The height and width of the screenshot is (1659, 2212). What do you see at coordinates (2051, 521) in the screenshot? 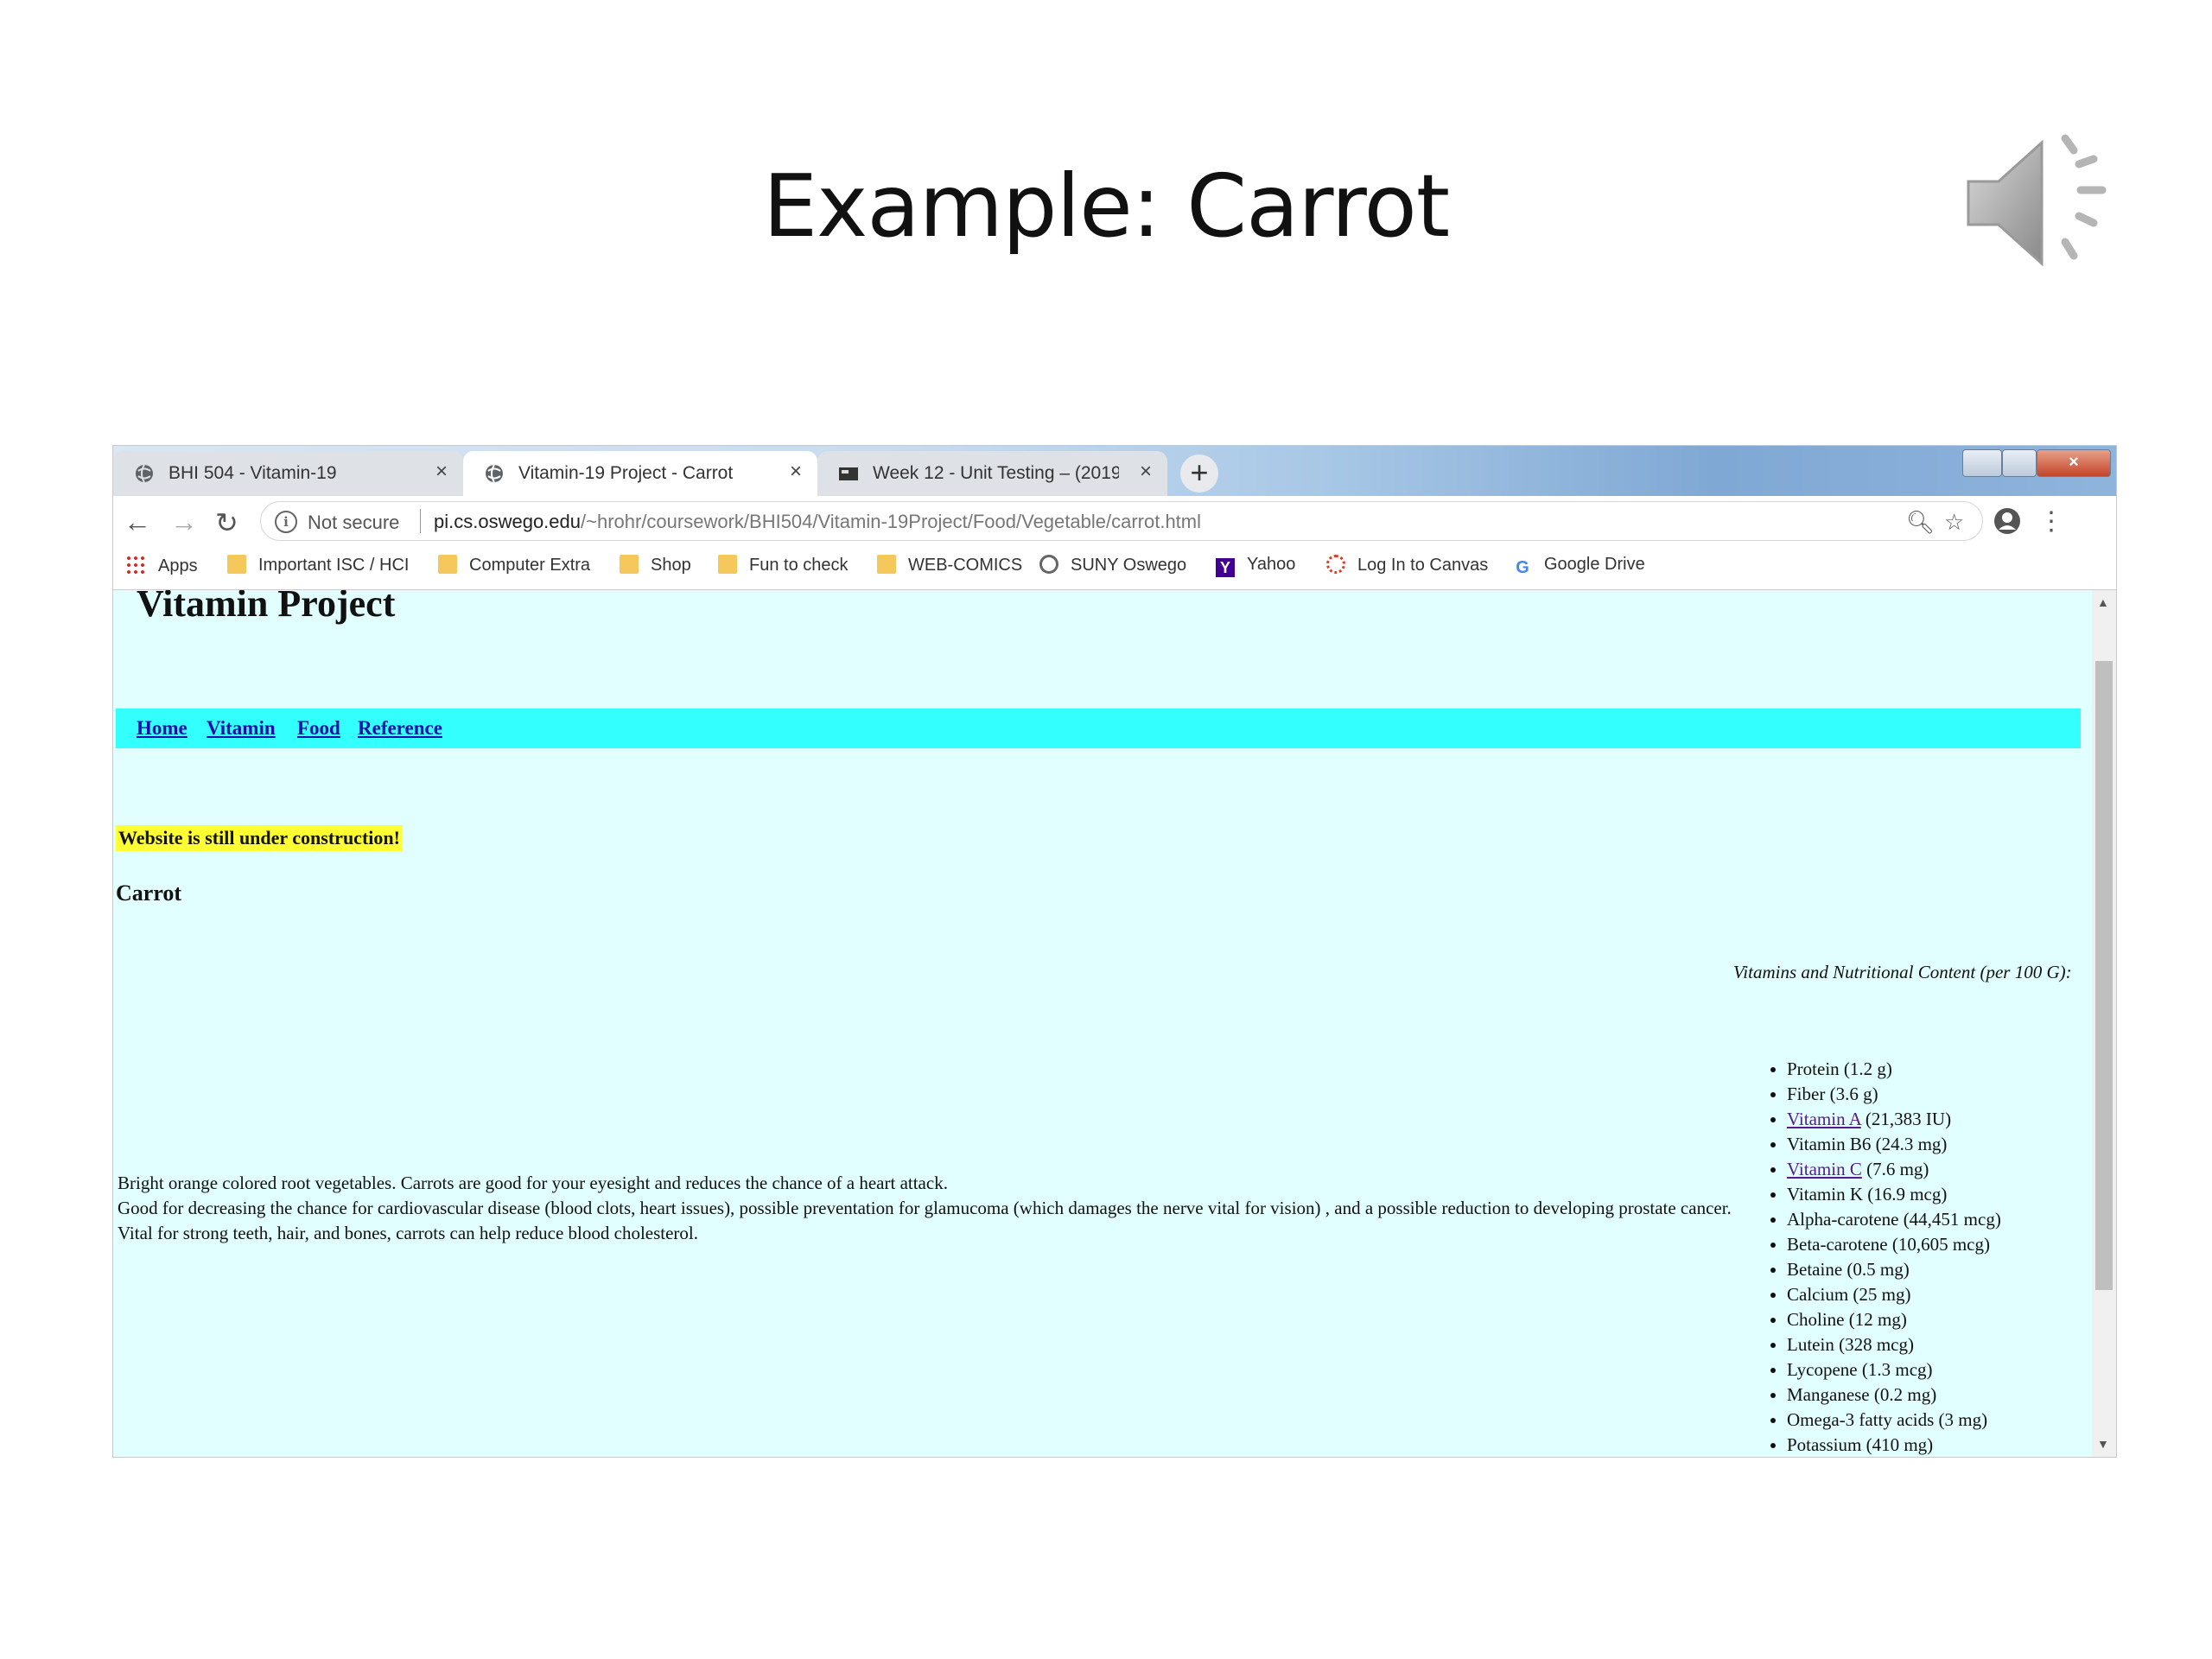
I see `menu-kebab-icon: ⋮` at bounding box center [2051, 521].